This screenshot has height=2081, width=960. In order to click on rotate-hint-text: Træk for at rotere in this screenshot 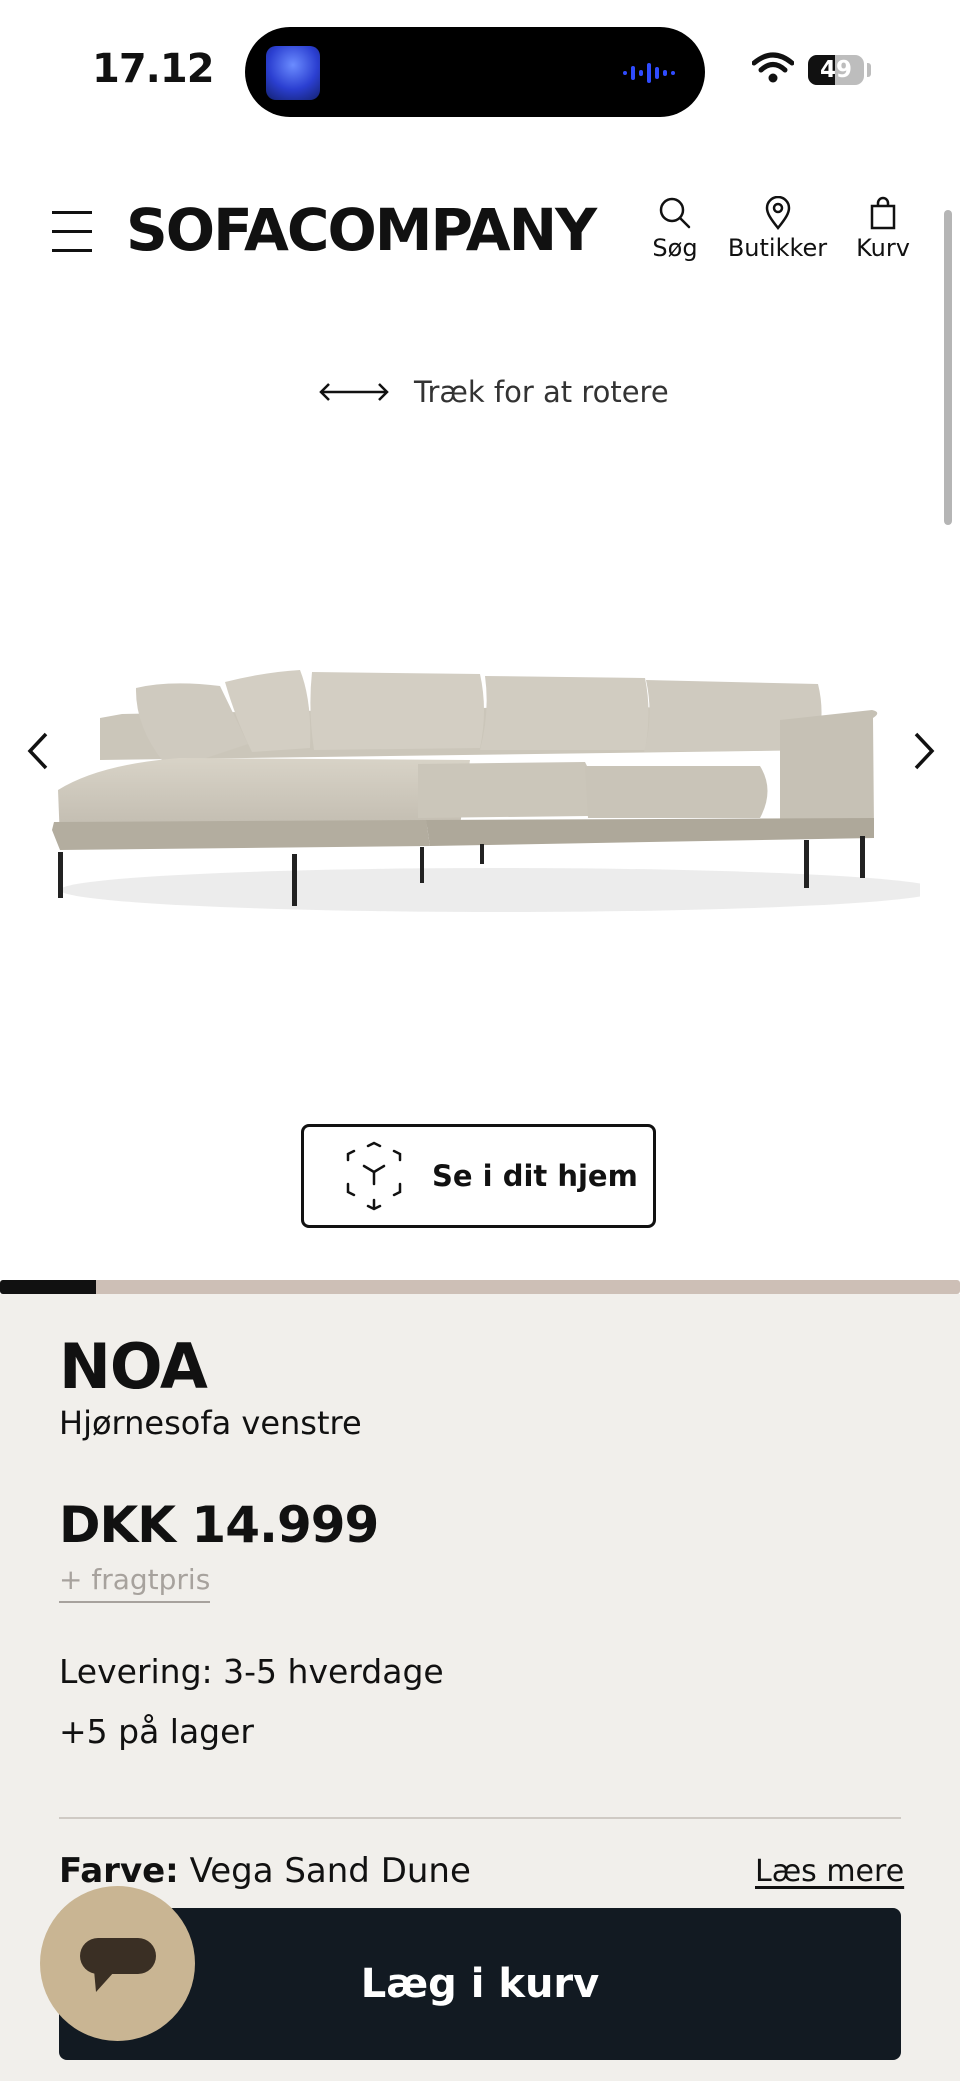, I will do `click(541, 392)`.